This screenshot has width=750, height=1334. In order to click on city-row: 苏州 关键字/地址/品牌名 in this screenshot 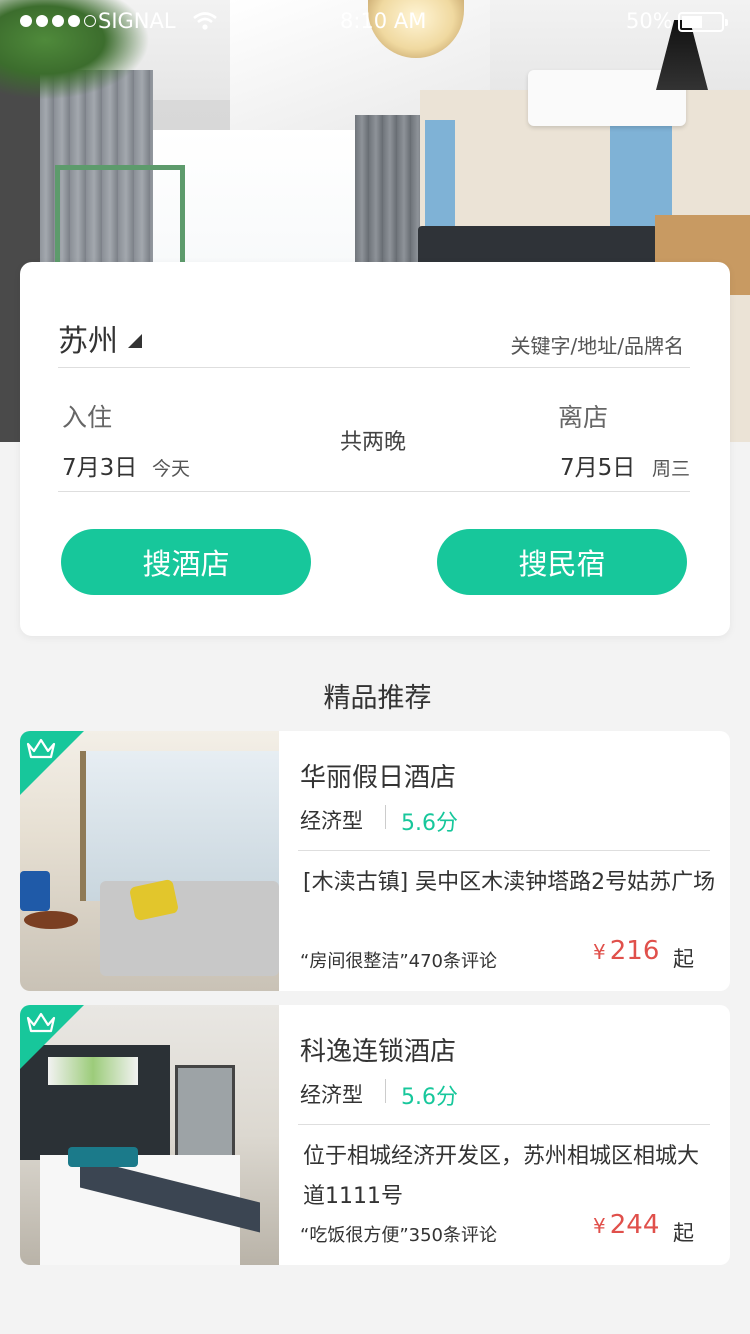, I will do `click(374, 340)`.